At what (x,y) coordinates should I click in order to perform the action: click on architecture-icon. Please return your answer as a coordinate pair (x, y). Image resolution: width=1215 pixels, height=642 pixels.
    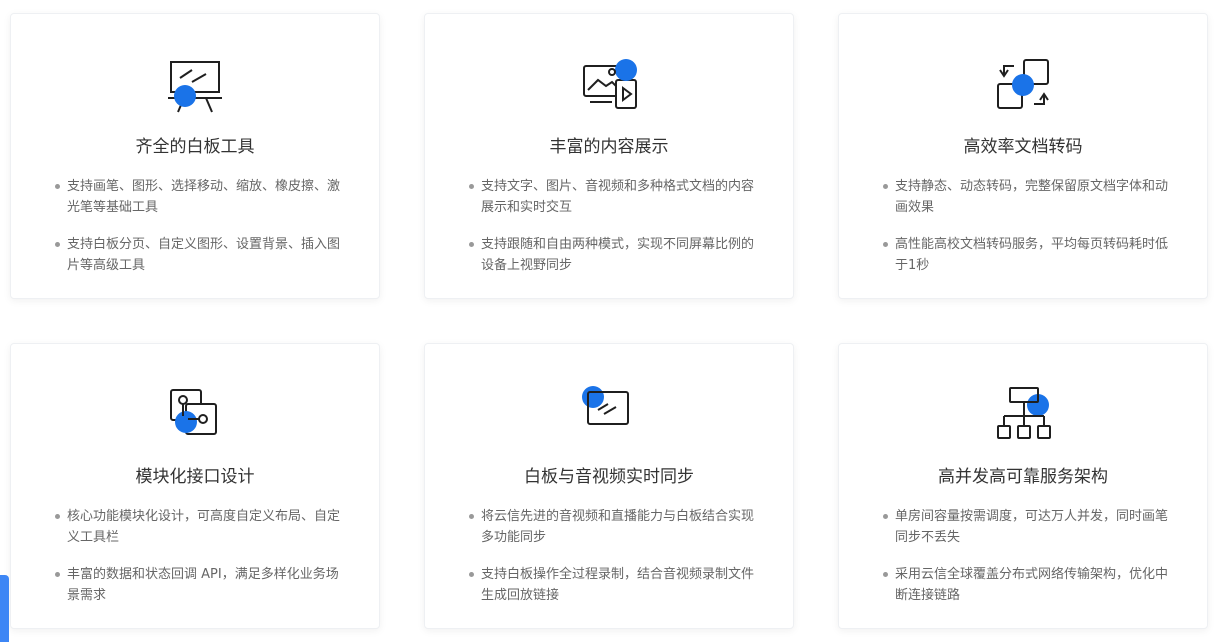
    Looking at the image, I should click on (1024, 416).